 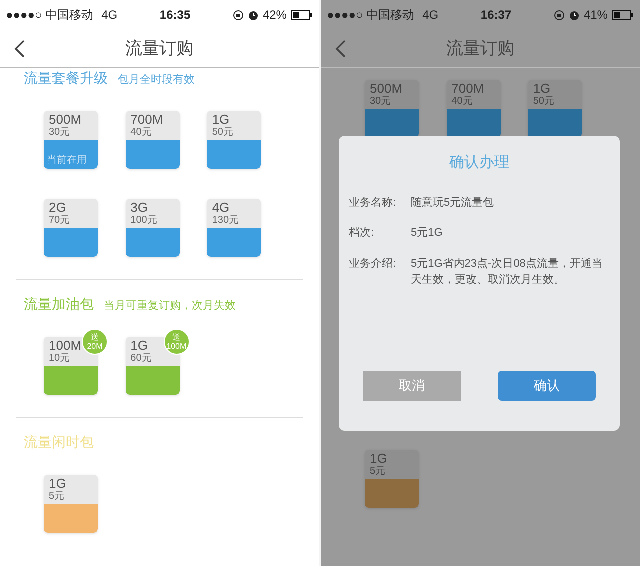 What do you see at coordinates (427, 233) in the screenshot?
I see `field-value: 5元1G` at bounding box center [427, 233].